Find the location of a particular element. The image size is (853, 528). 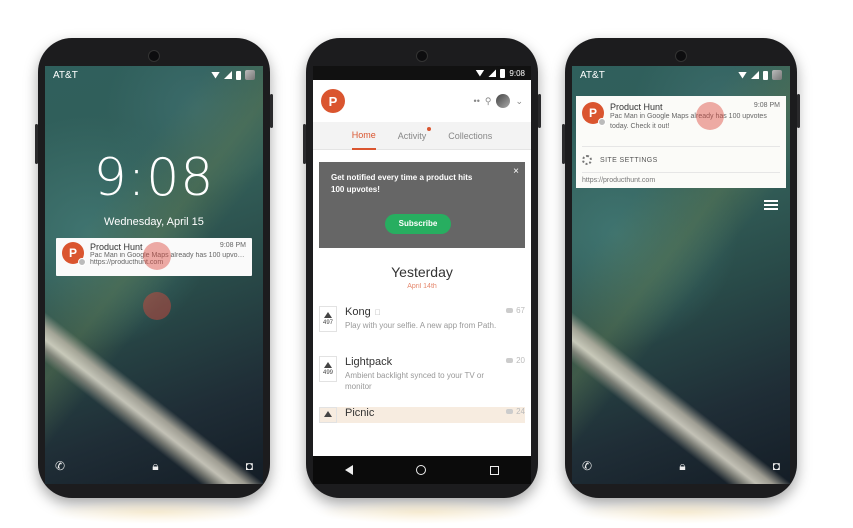

activity-badge is located at coordinates (429, 128).